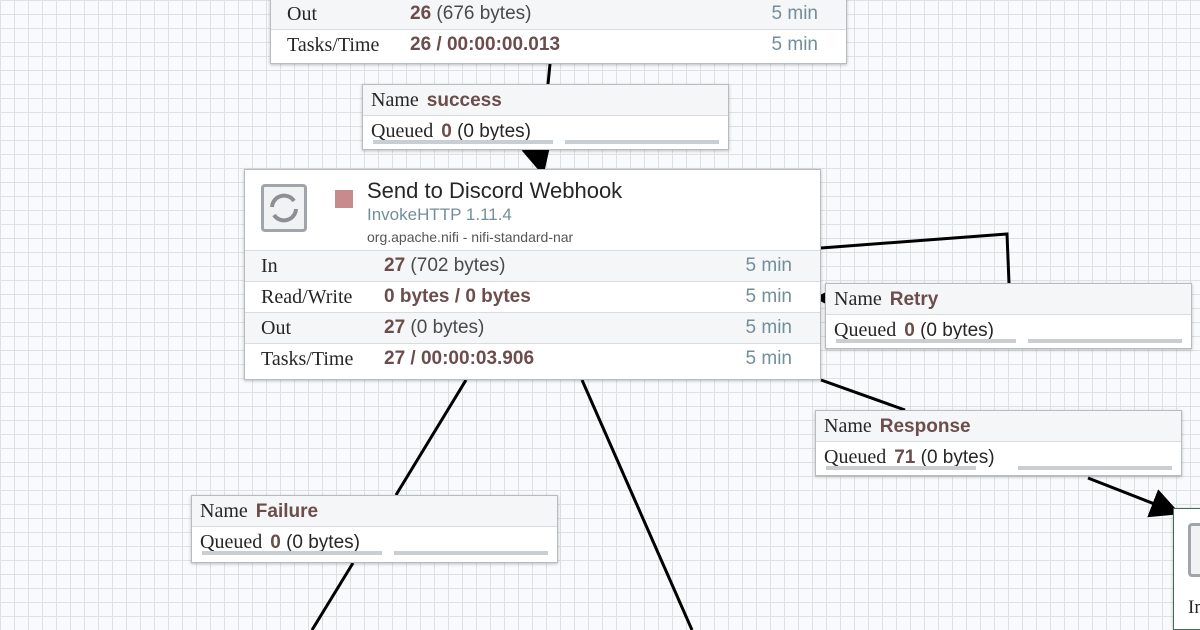 This screenshot has width=1200, height=630. Describe the element at coordinates (545, 100) in the screenshot. I see `connection-name-row: Name success` at that location.